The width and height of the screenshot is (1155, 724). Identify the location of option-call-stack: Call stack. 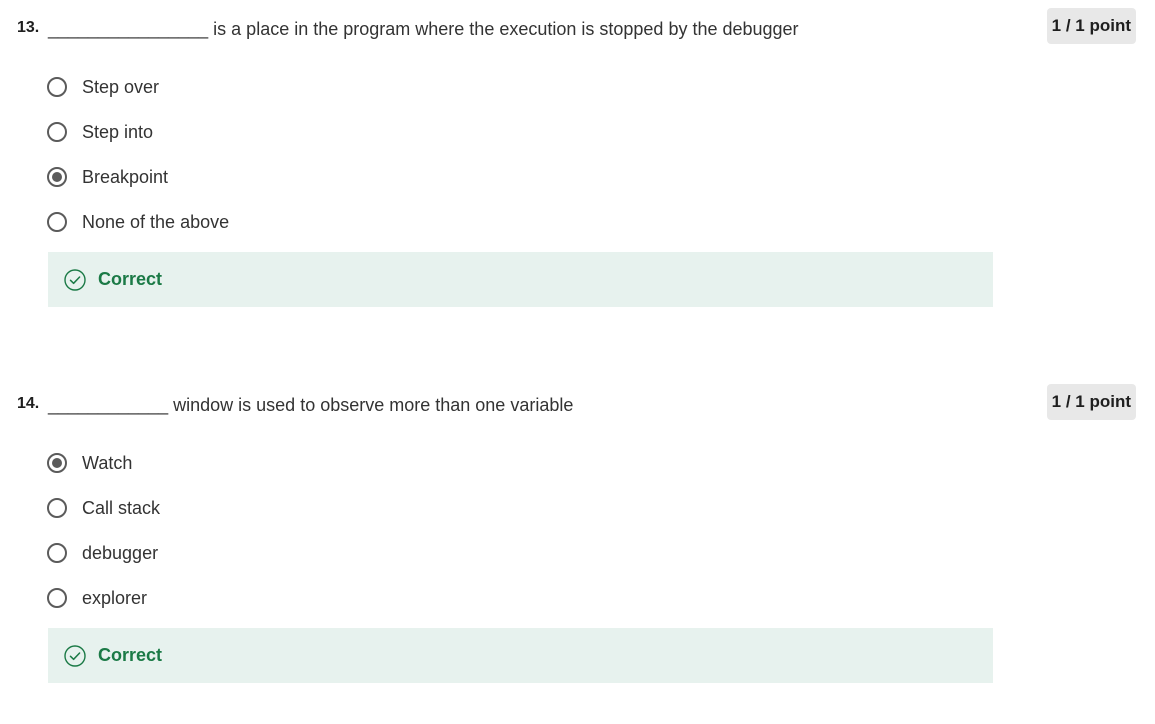
(347, 507).